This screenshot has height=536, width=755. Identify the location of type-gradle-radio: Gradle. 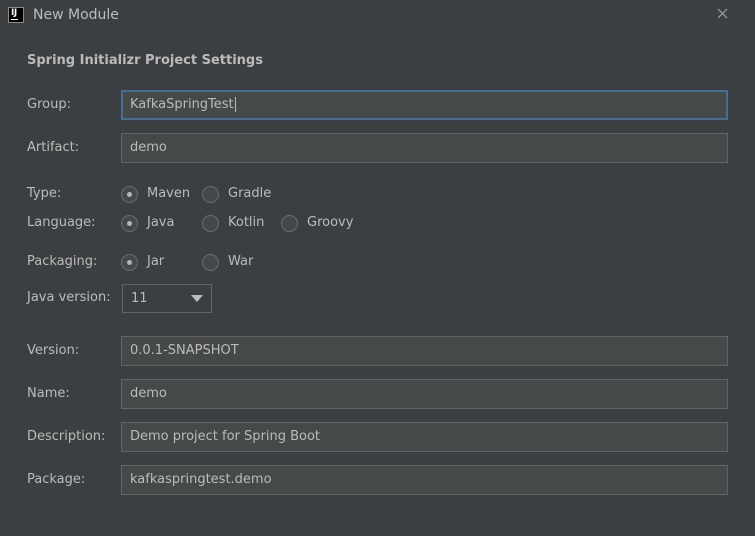
(239, 195).